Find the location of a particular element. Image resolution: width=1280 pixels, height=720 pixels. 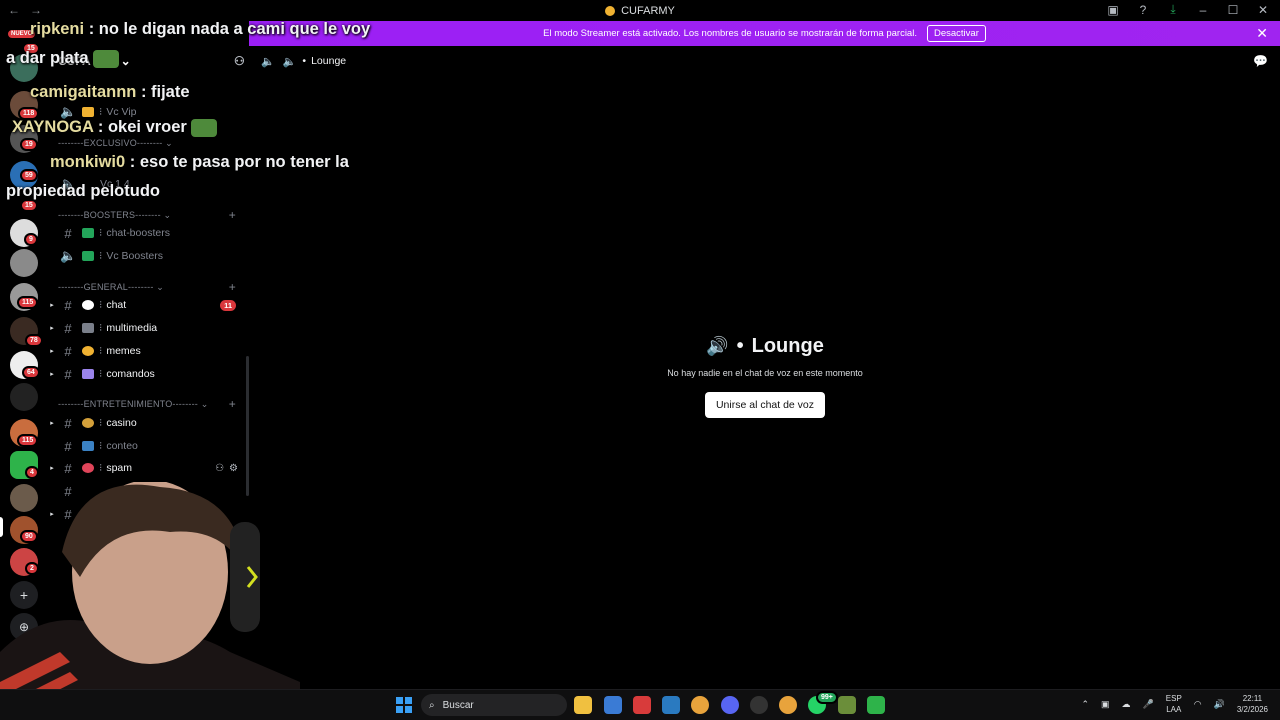

mention-badge: 11 is located at coordinates (228, 305).